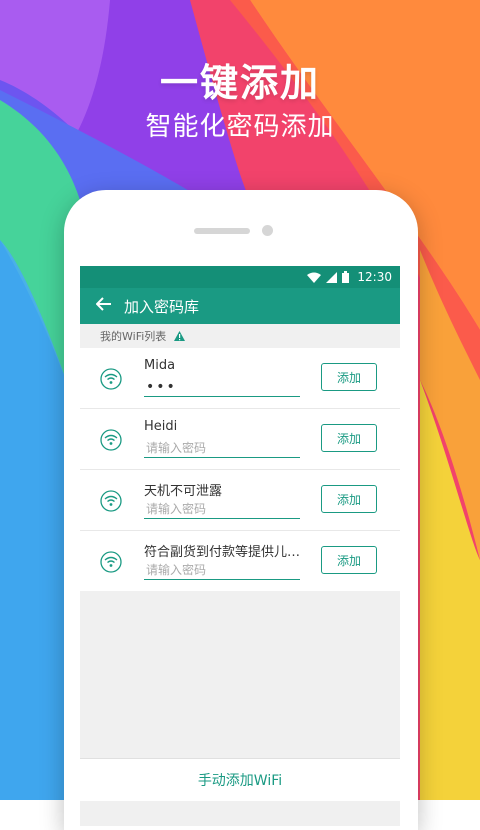 Image resolution: width=480 pixels, height=830 pixels. I want to click on cell-signal-icon, so click(332, 277).